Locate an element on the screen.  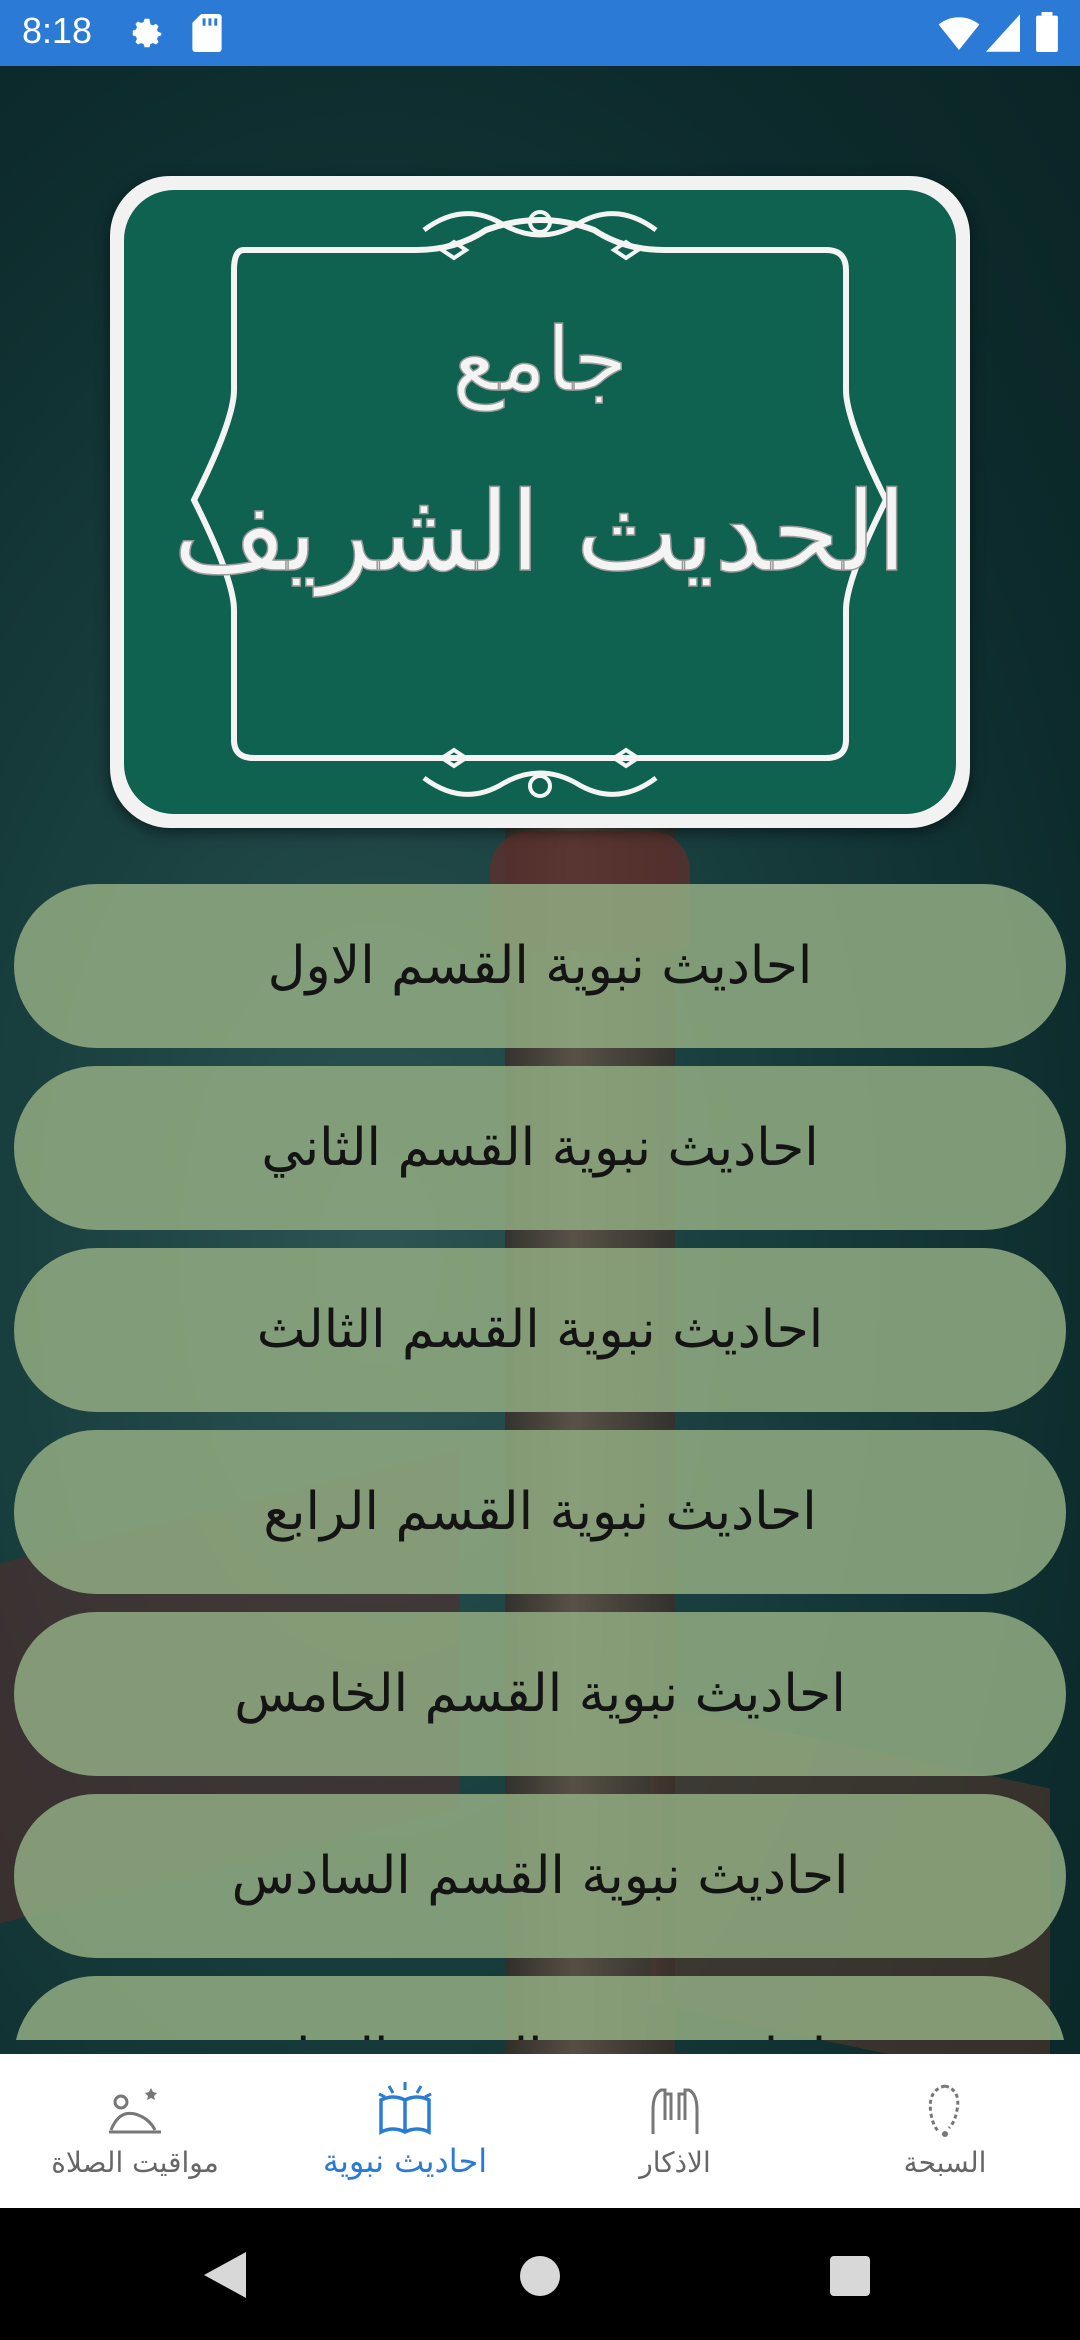
nav-item-hadiths: احاديث نبوية is located at coordinates (405, 2131).